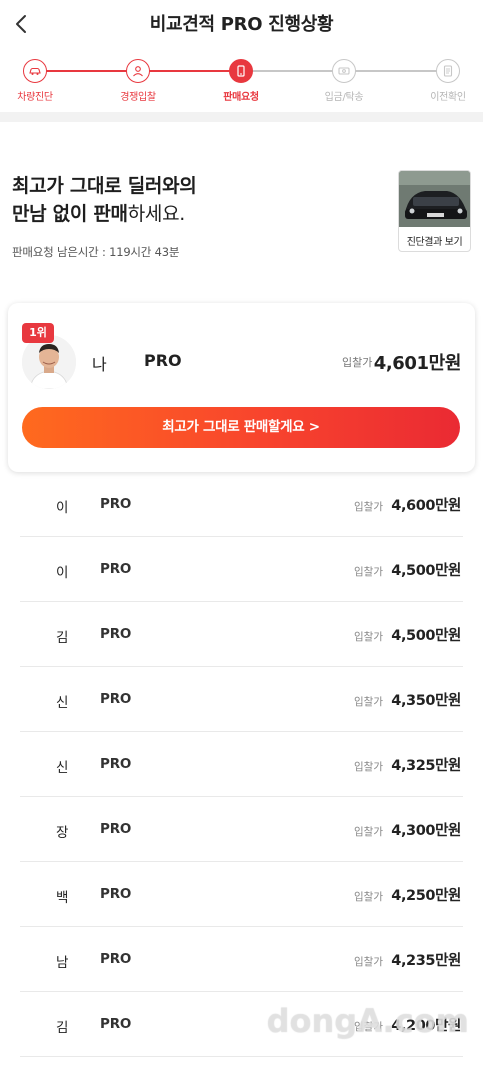 The width and height of the screenshot is (483, 1065). I want to click on step-label: 입금/탁송, so click(344, 97).